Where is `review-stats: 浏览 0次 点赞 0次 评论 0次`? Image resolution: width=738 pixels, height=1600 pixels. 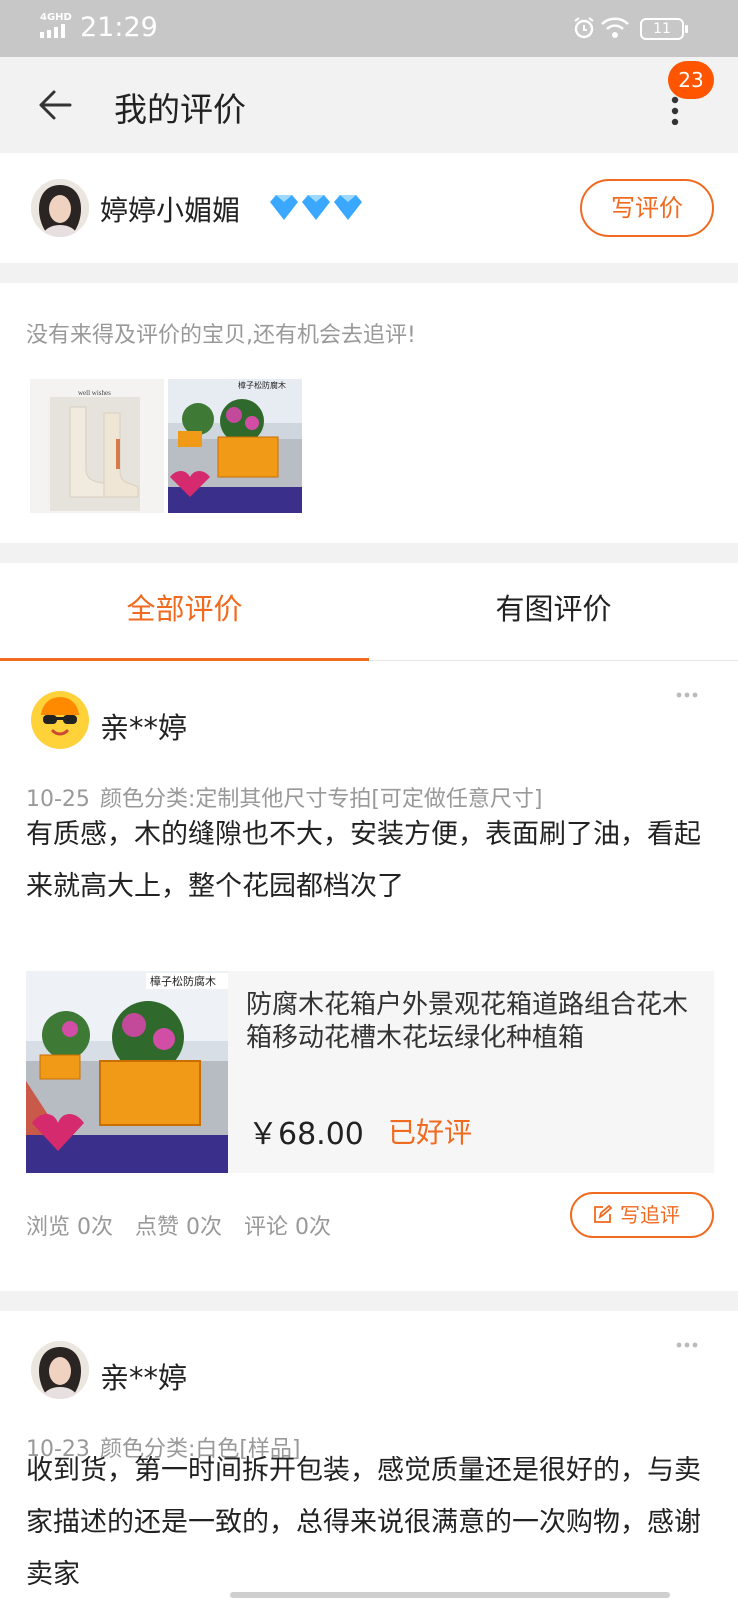 review-stats: 浏览 0次 点赞 0次 评论 0次 is located at coordinates (189, 1225).